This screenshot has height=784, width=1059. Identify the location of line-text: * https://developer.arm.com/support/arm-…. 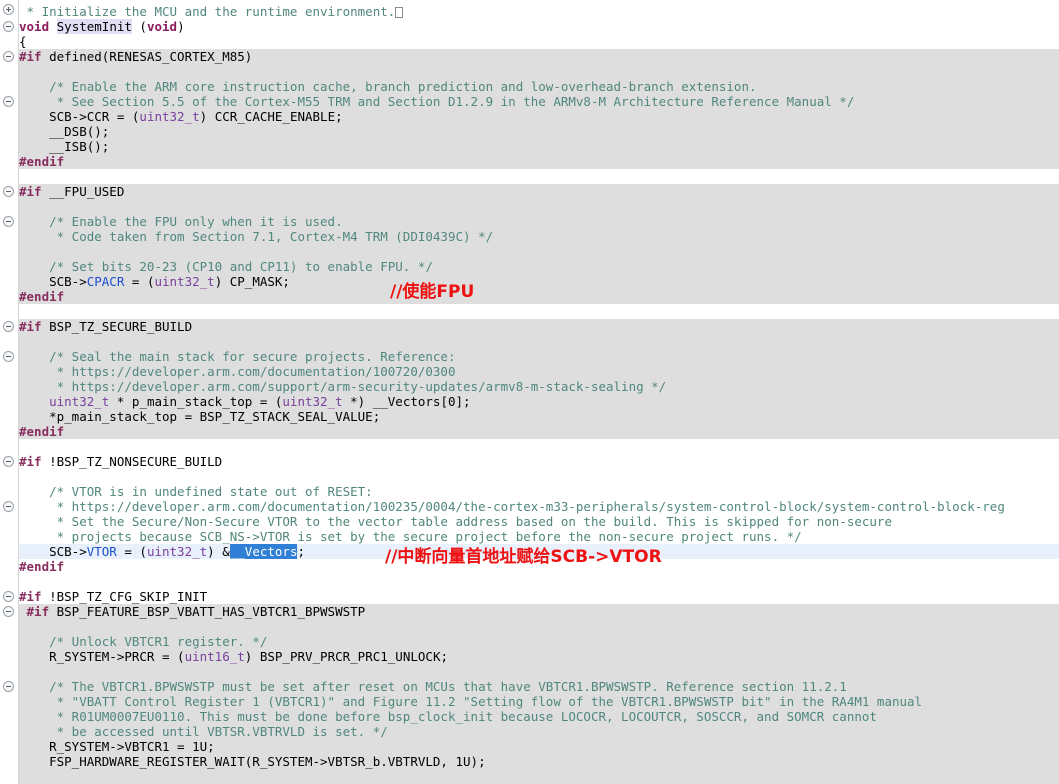
(343, 386).